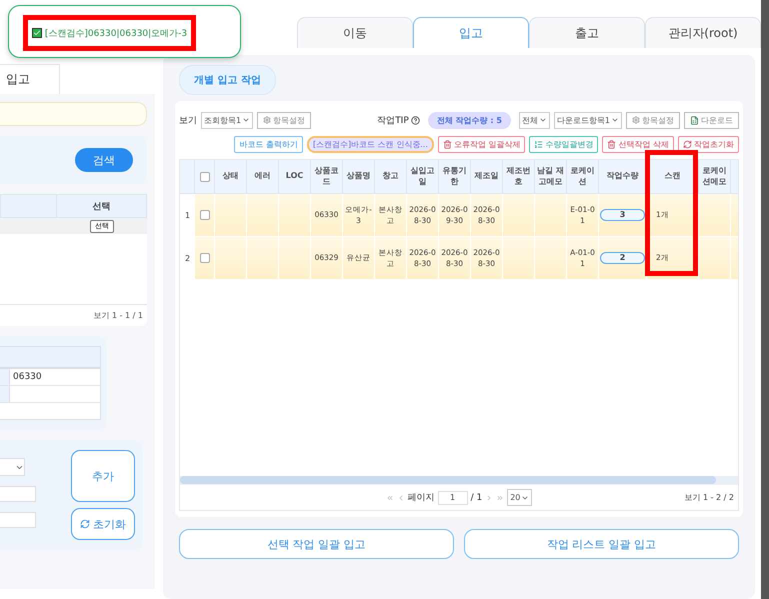 This screenshot has width=769, height=599. I want to click on action-button: 바코드 출력하기, so click(268, 144).